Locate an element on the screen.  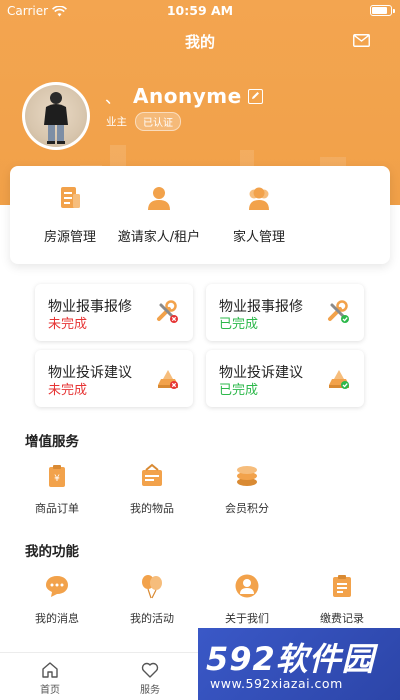
grid-item-label: 我的物品 is located at coordinates (152, 508).